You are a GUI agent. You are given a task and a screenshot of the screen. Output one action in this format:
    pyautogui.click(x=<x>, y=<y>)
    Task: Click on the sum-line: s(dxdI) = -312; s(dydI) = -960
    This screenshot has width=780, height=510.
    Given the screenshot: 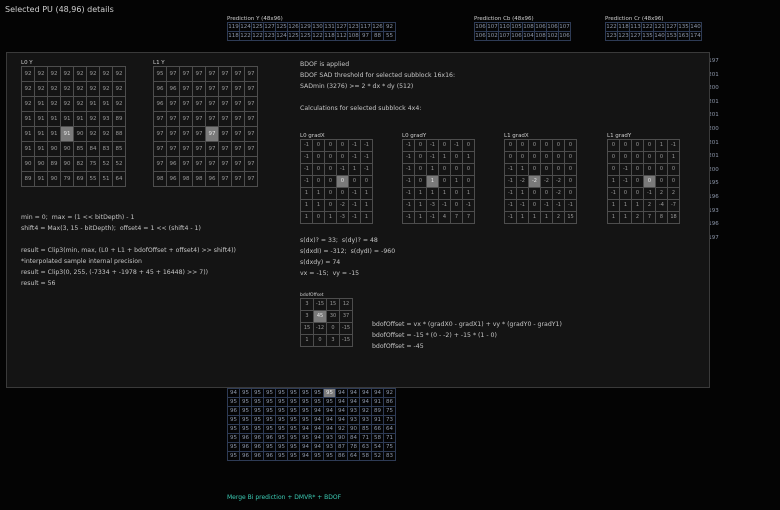 What is the action you would take?
    pyautogui.click(x=348, y=251)
    